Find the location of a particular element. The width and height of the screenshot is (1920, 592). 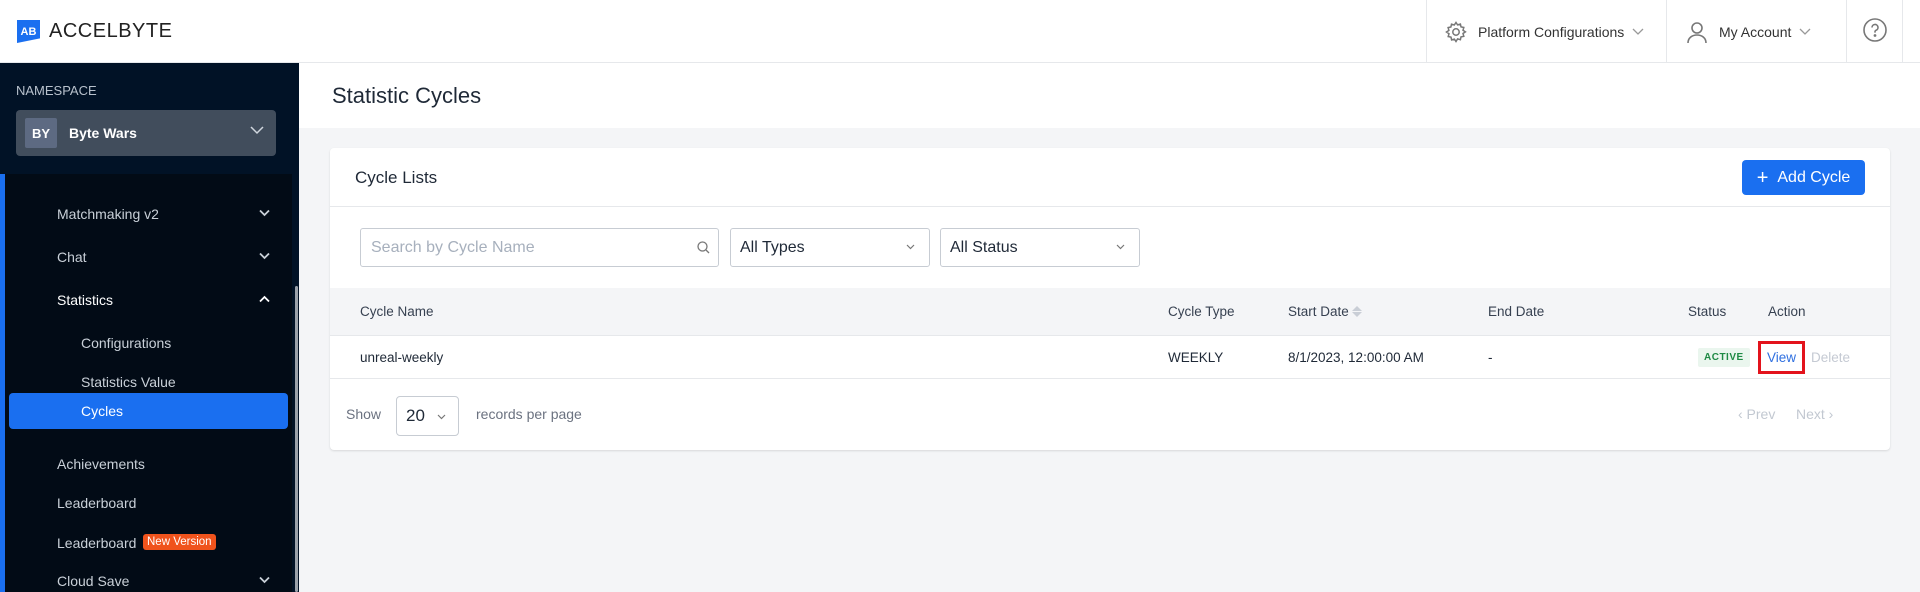

accelbyte-logo: AB ACCELBYTE is located at coordinates (94, 31).